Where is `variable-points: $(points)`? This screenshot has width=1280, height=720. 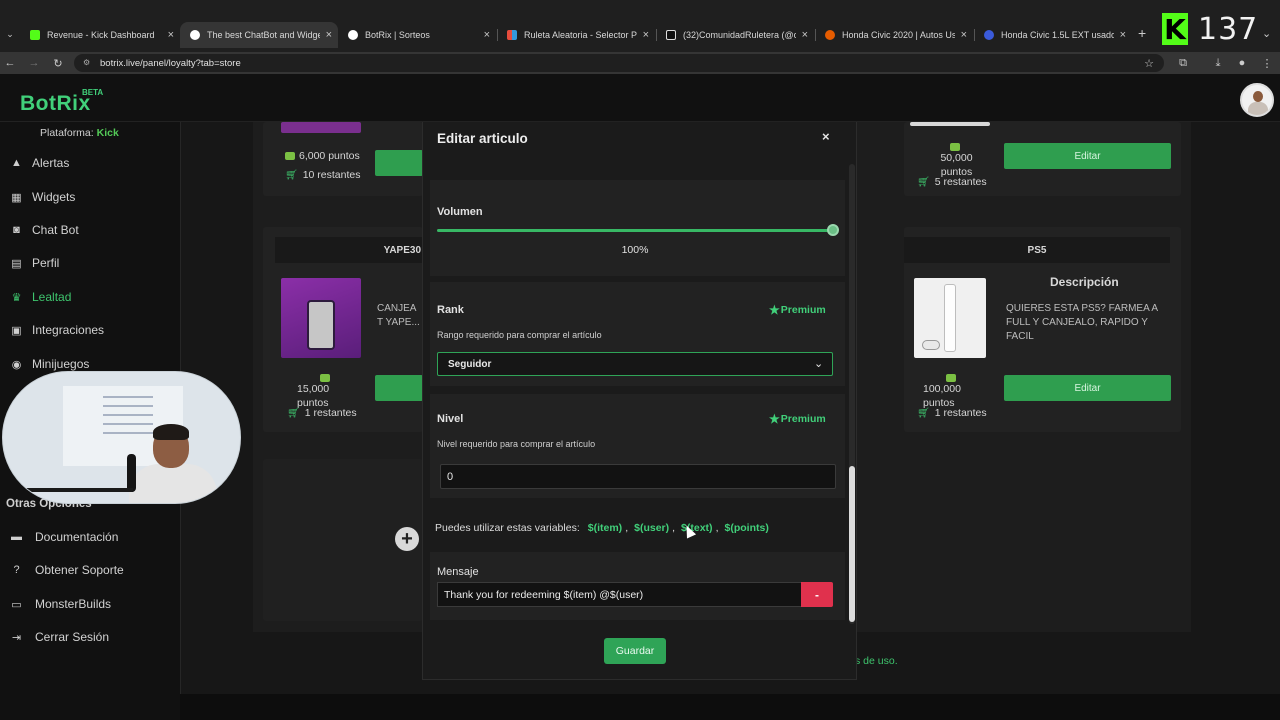
variable-points: $(points) is located at coordinates (746, 528).